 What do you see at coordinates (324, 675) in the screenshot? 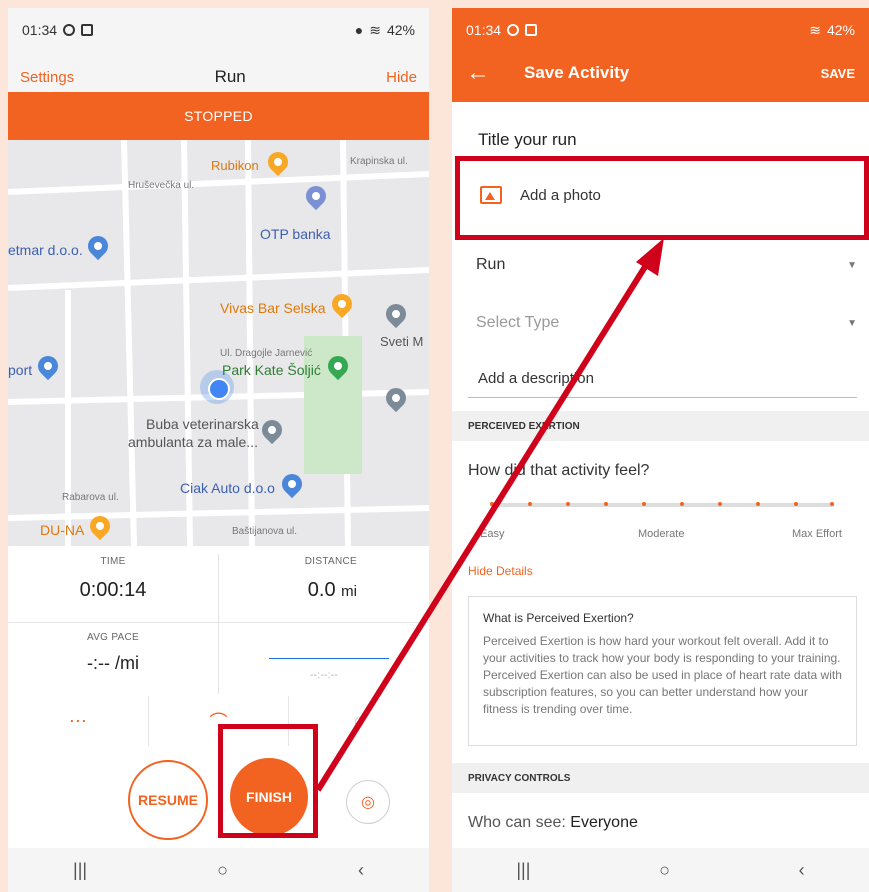
I see `extra-value: --:--:--` at bounding box center [324, 675].